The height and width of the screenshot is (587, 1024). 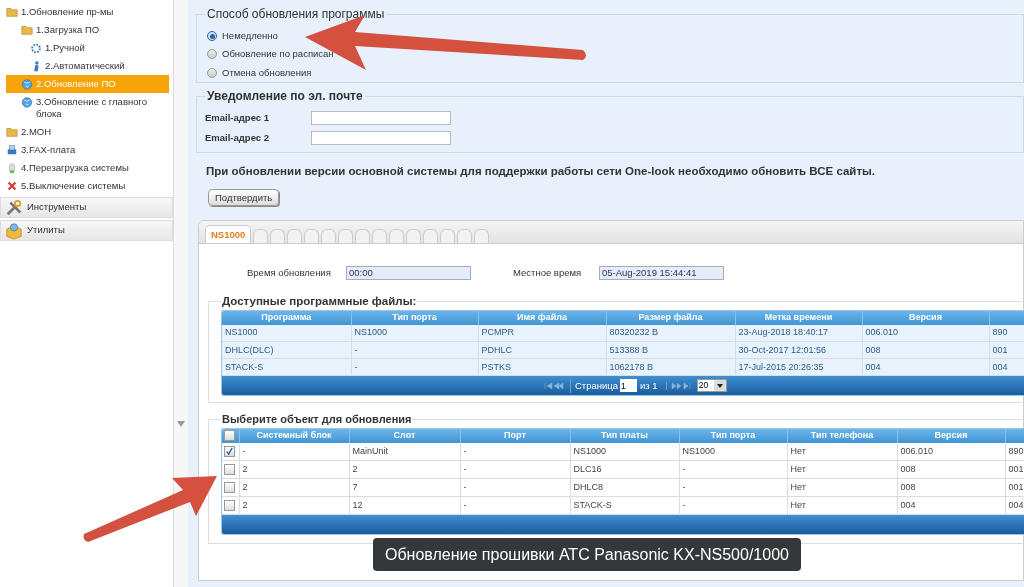 What do you see at coordinates (87, 30) in the screenshot?
I see `tree-item: 1.Загрузка ПО` at bounding box center [87, 30].